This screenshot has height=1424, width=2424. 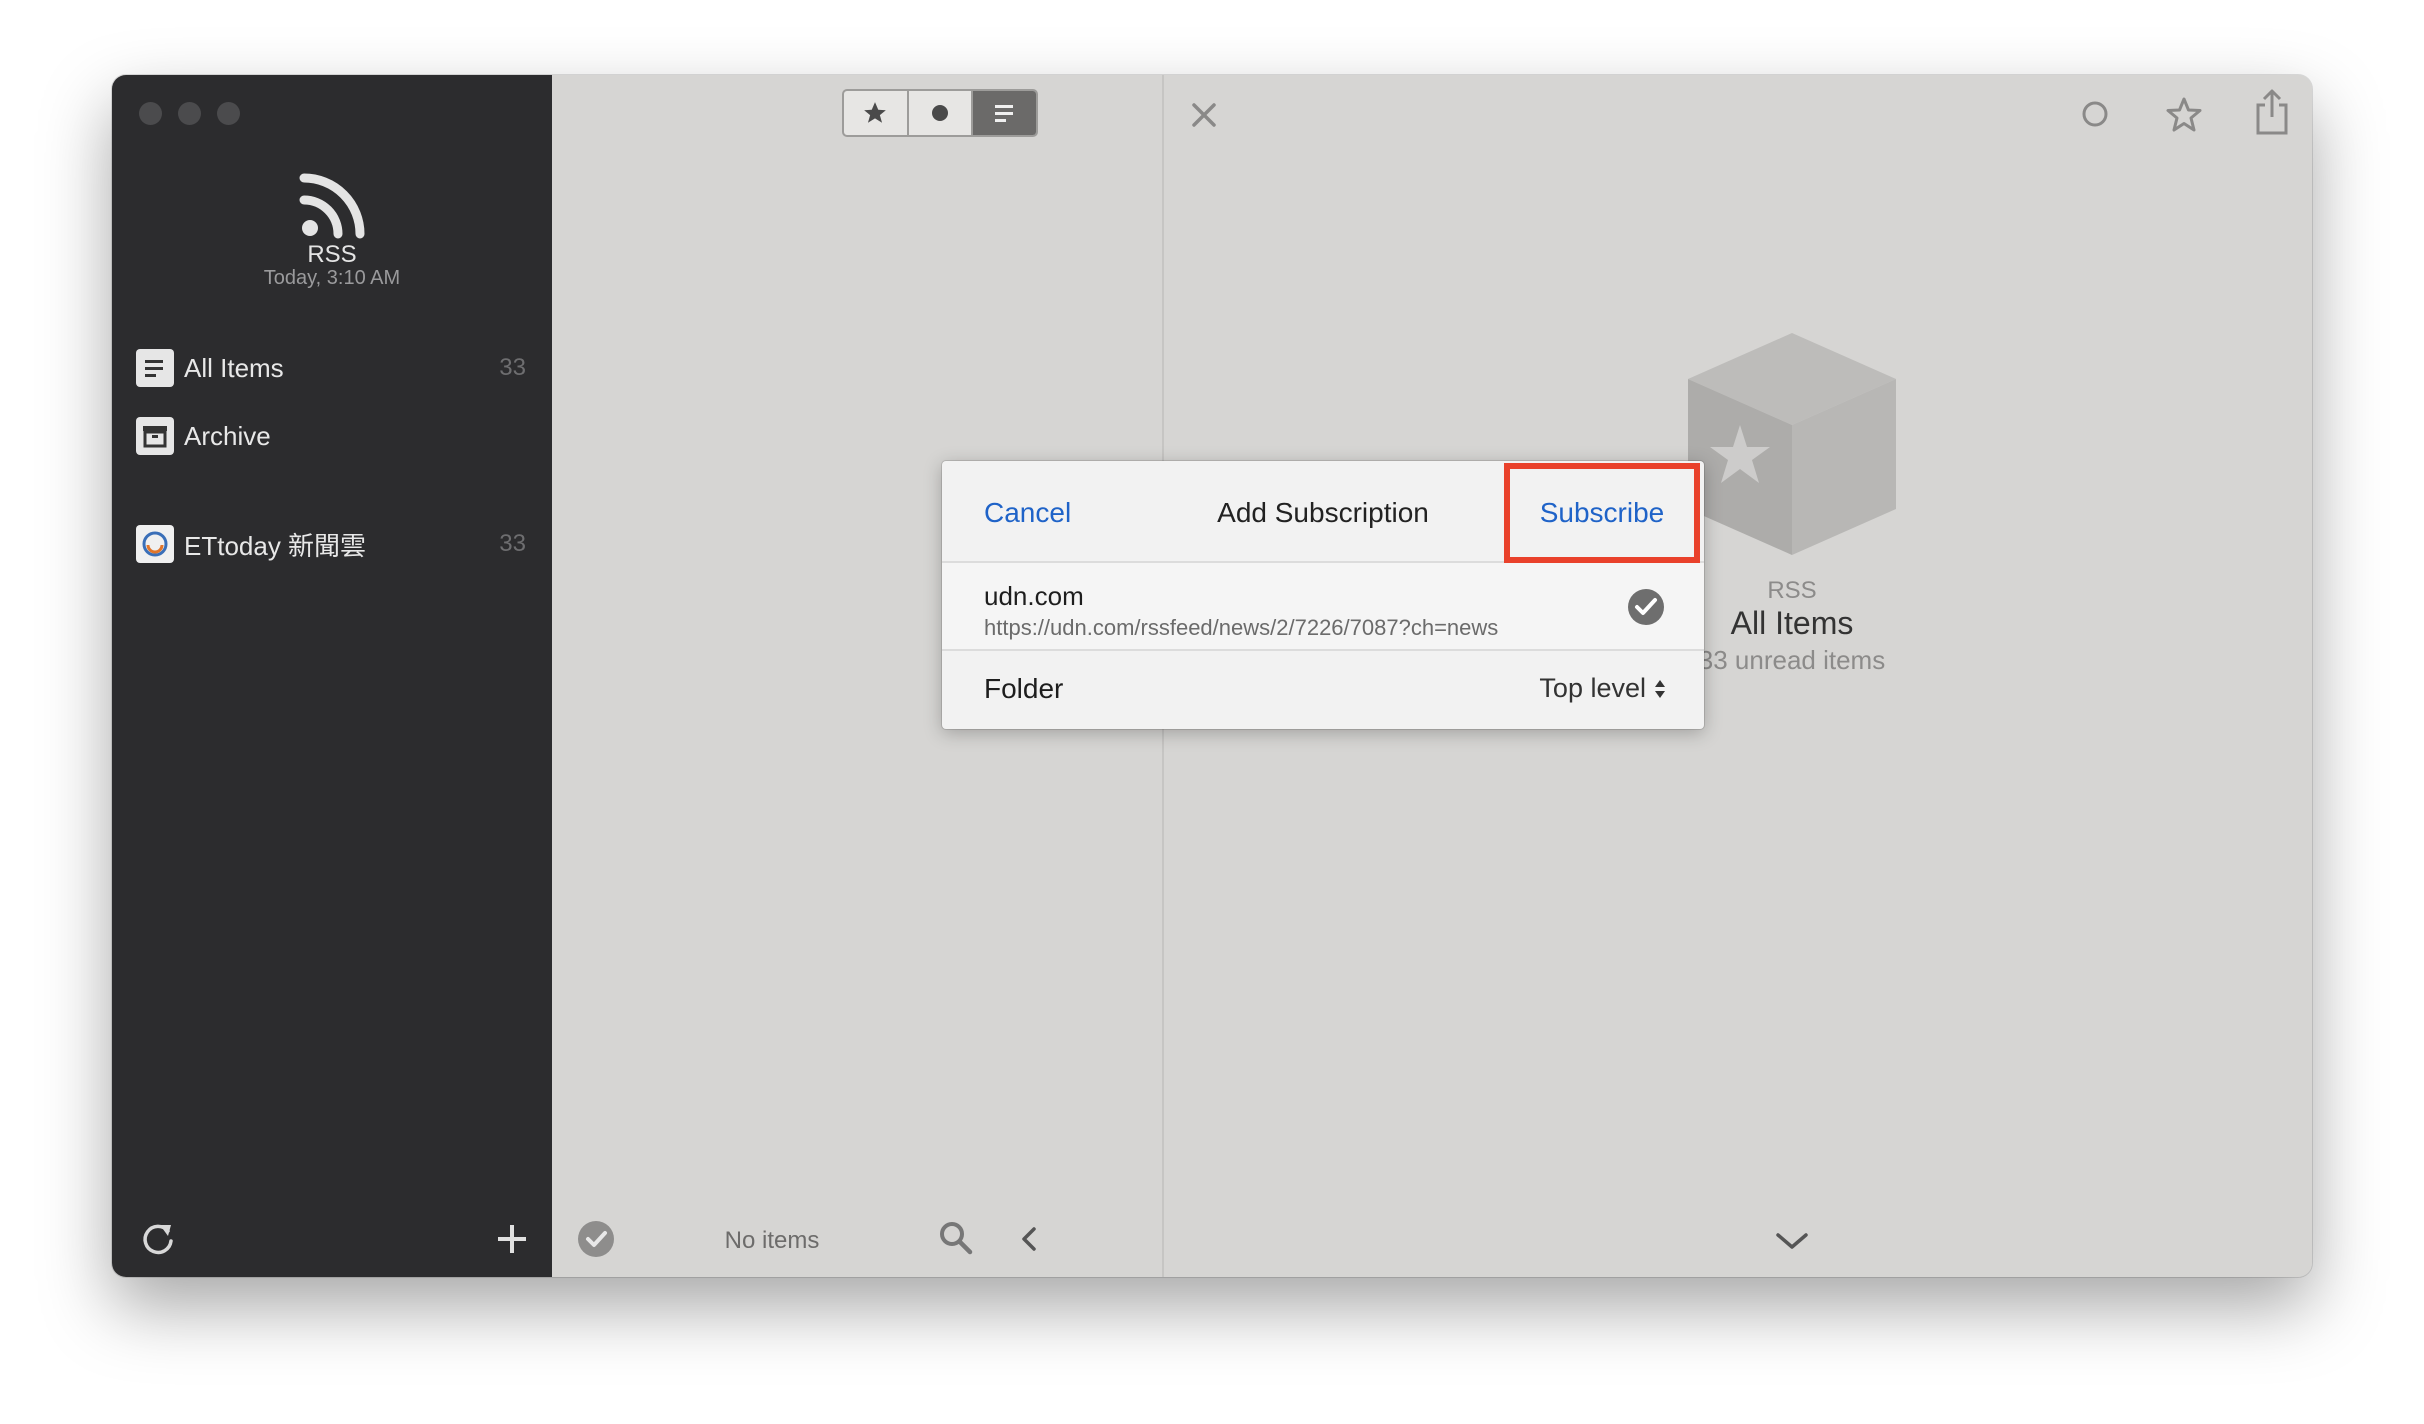 I want to click on dot-icon, so click(x=940, y=113).